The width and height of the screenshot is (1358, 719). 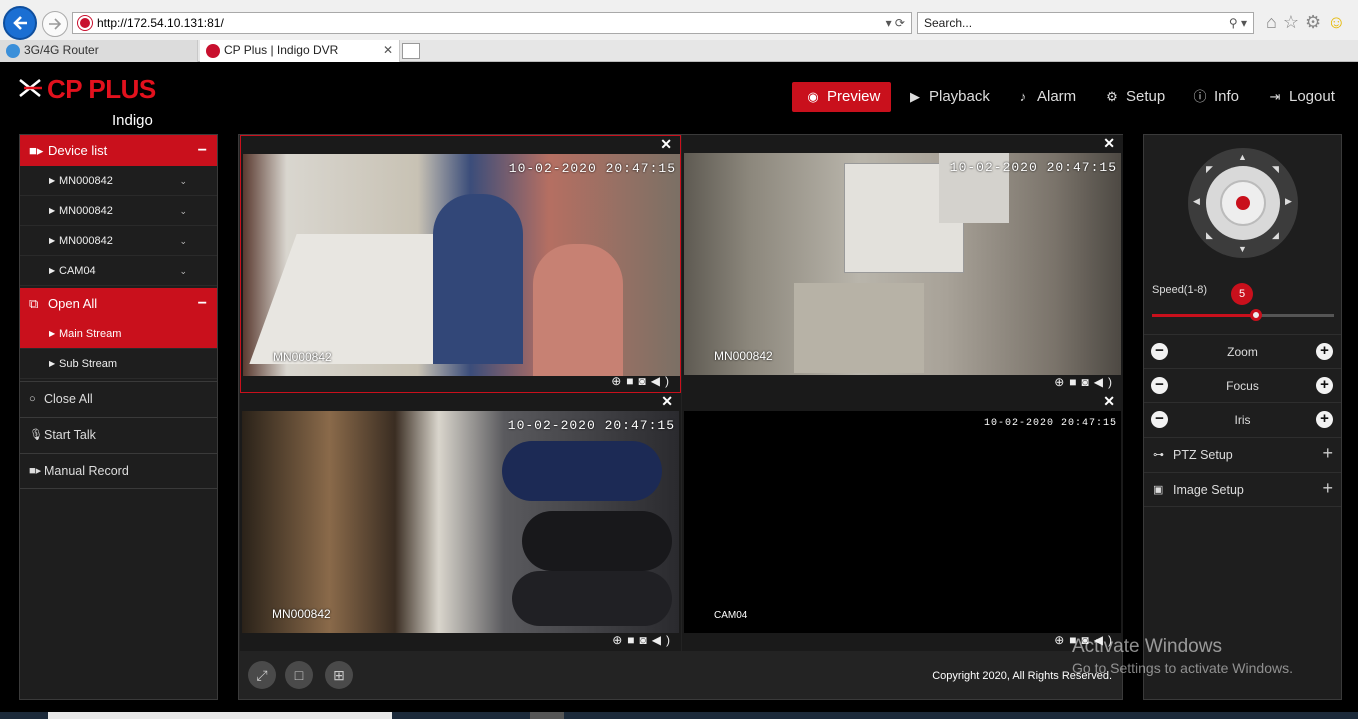 I want to click on manual-record-button: ■▸ Manual Record, so click(x=118, y=471).